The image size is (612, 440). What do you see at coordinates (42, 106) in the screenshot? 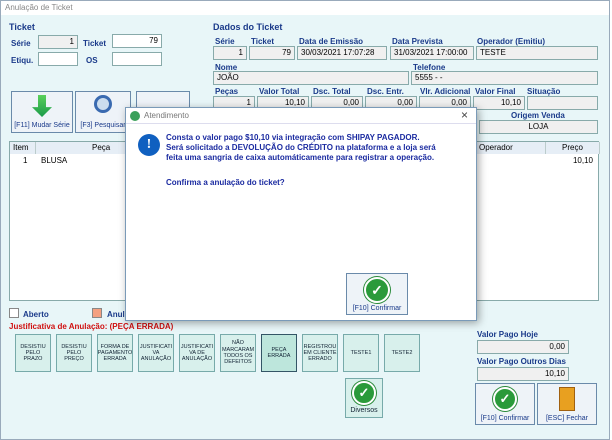
I see `arrows-down-icon` at bounding box center [42, 106].